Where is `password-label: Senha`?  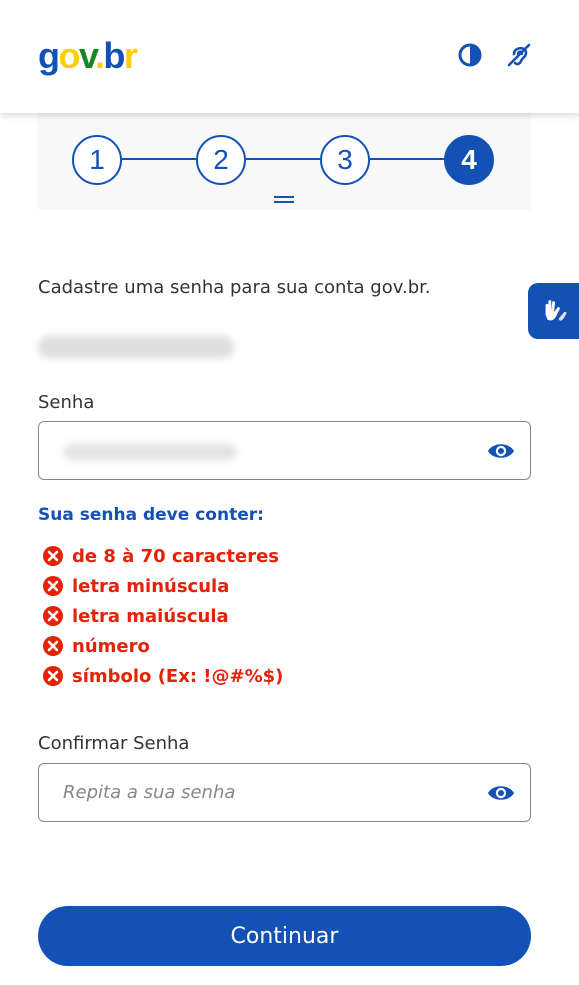 password-label: Senha is located at coordinates (66, 402).